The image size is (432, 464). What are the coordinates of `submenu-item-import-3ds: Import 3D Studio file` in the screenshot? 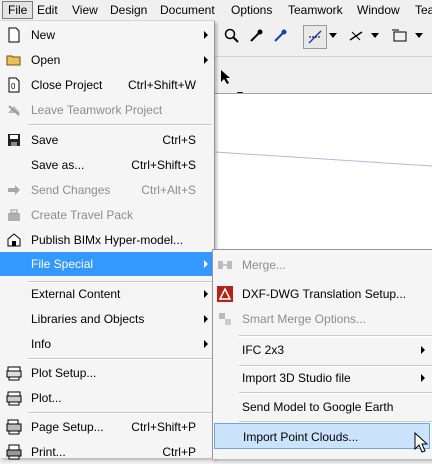 It's located at (322, 378).